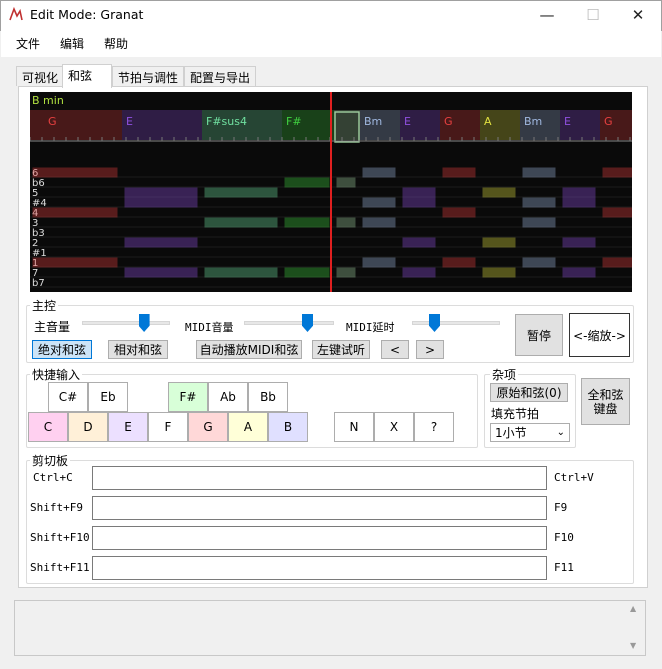 The image size is (662, 669). What do you see at coordinates (268, 397) in the screenshot?
I see `key-b-flat: Bb` at bounding box center [268, 397].